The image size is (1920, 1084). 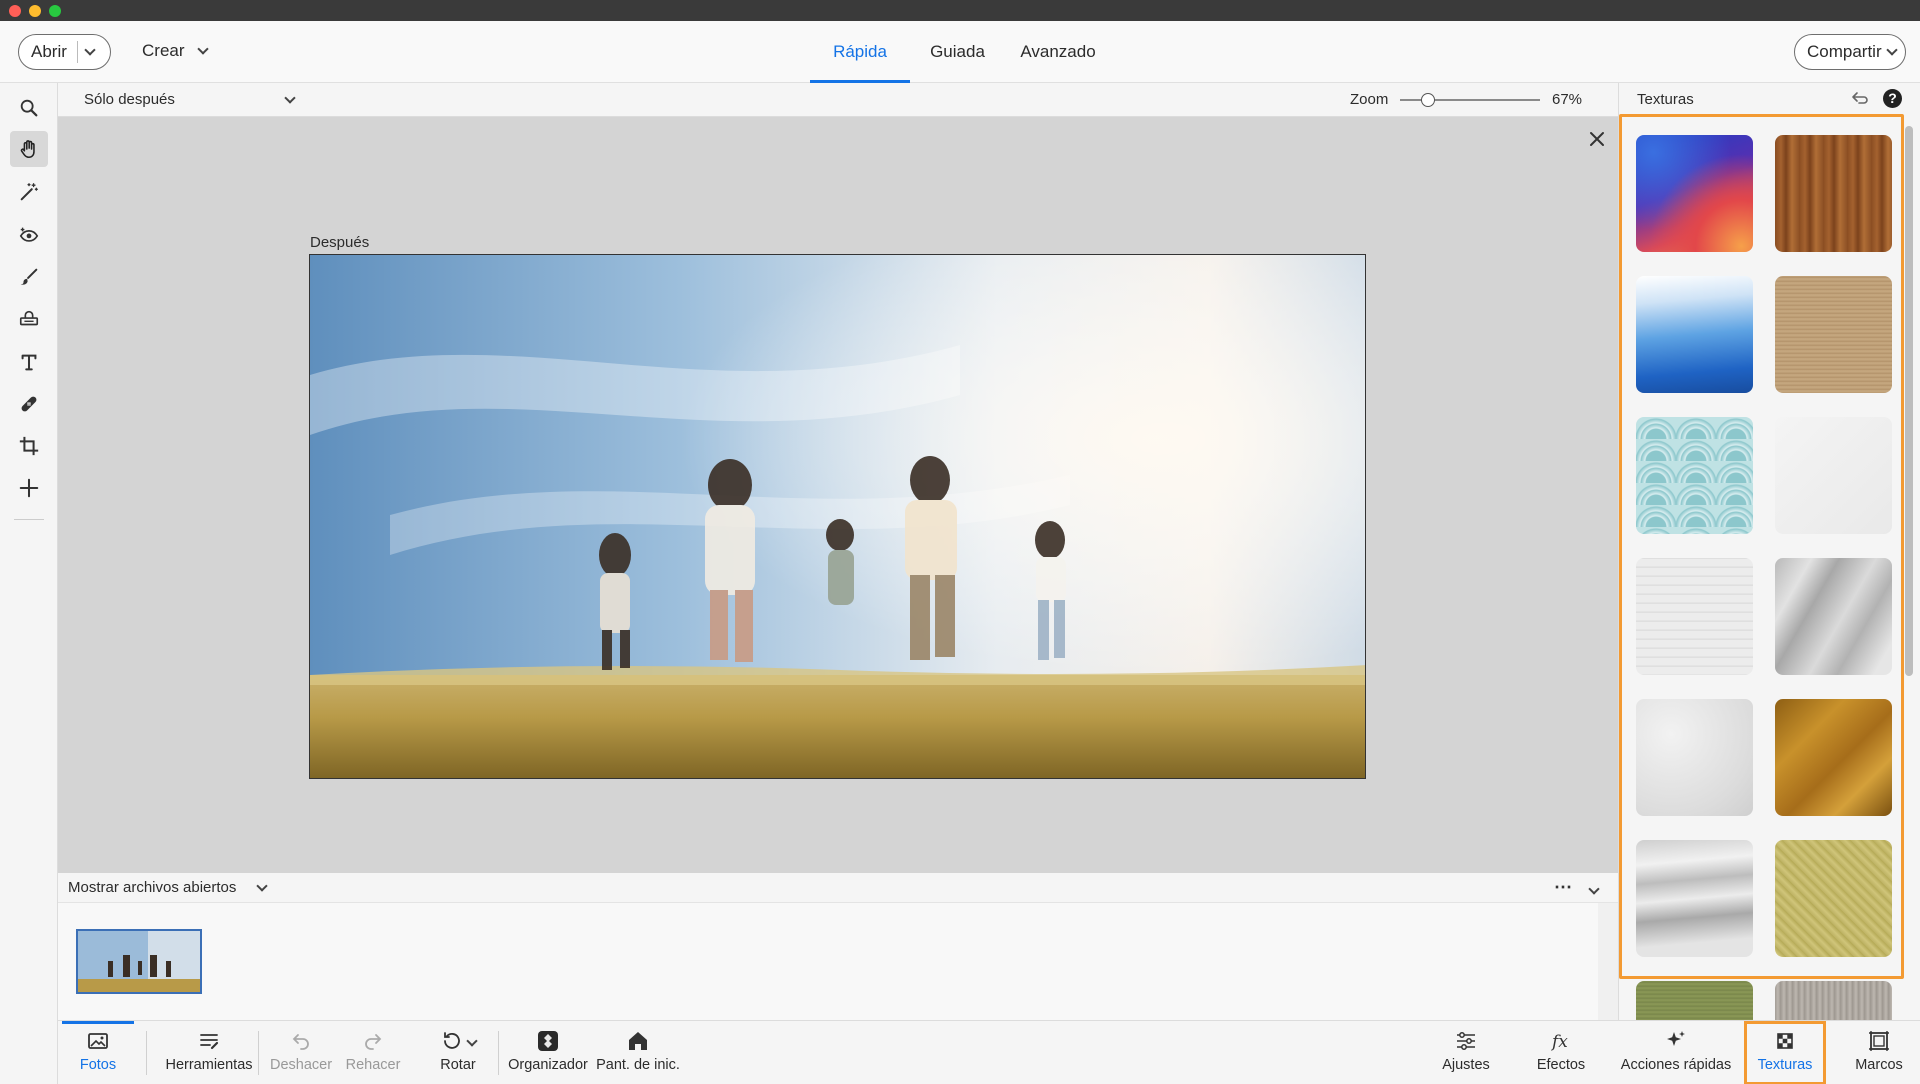 I want to click on straighten-tool, so click(x=29, y=319).